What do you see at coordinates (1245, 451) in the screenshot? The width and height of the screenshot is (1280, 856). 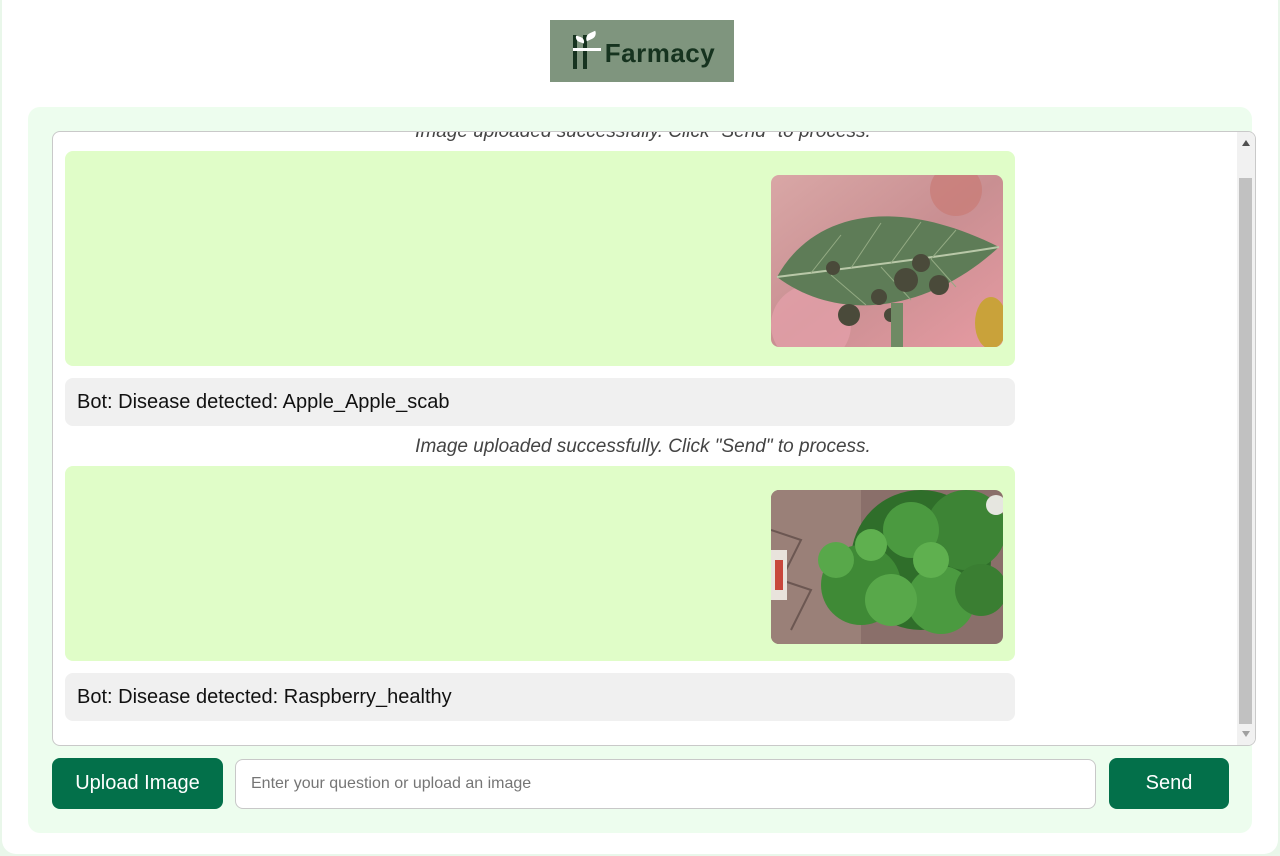 I see `scrollbar-thumb` at bounding box center [1245, 451].